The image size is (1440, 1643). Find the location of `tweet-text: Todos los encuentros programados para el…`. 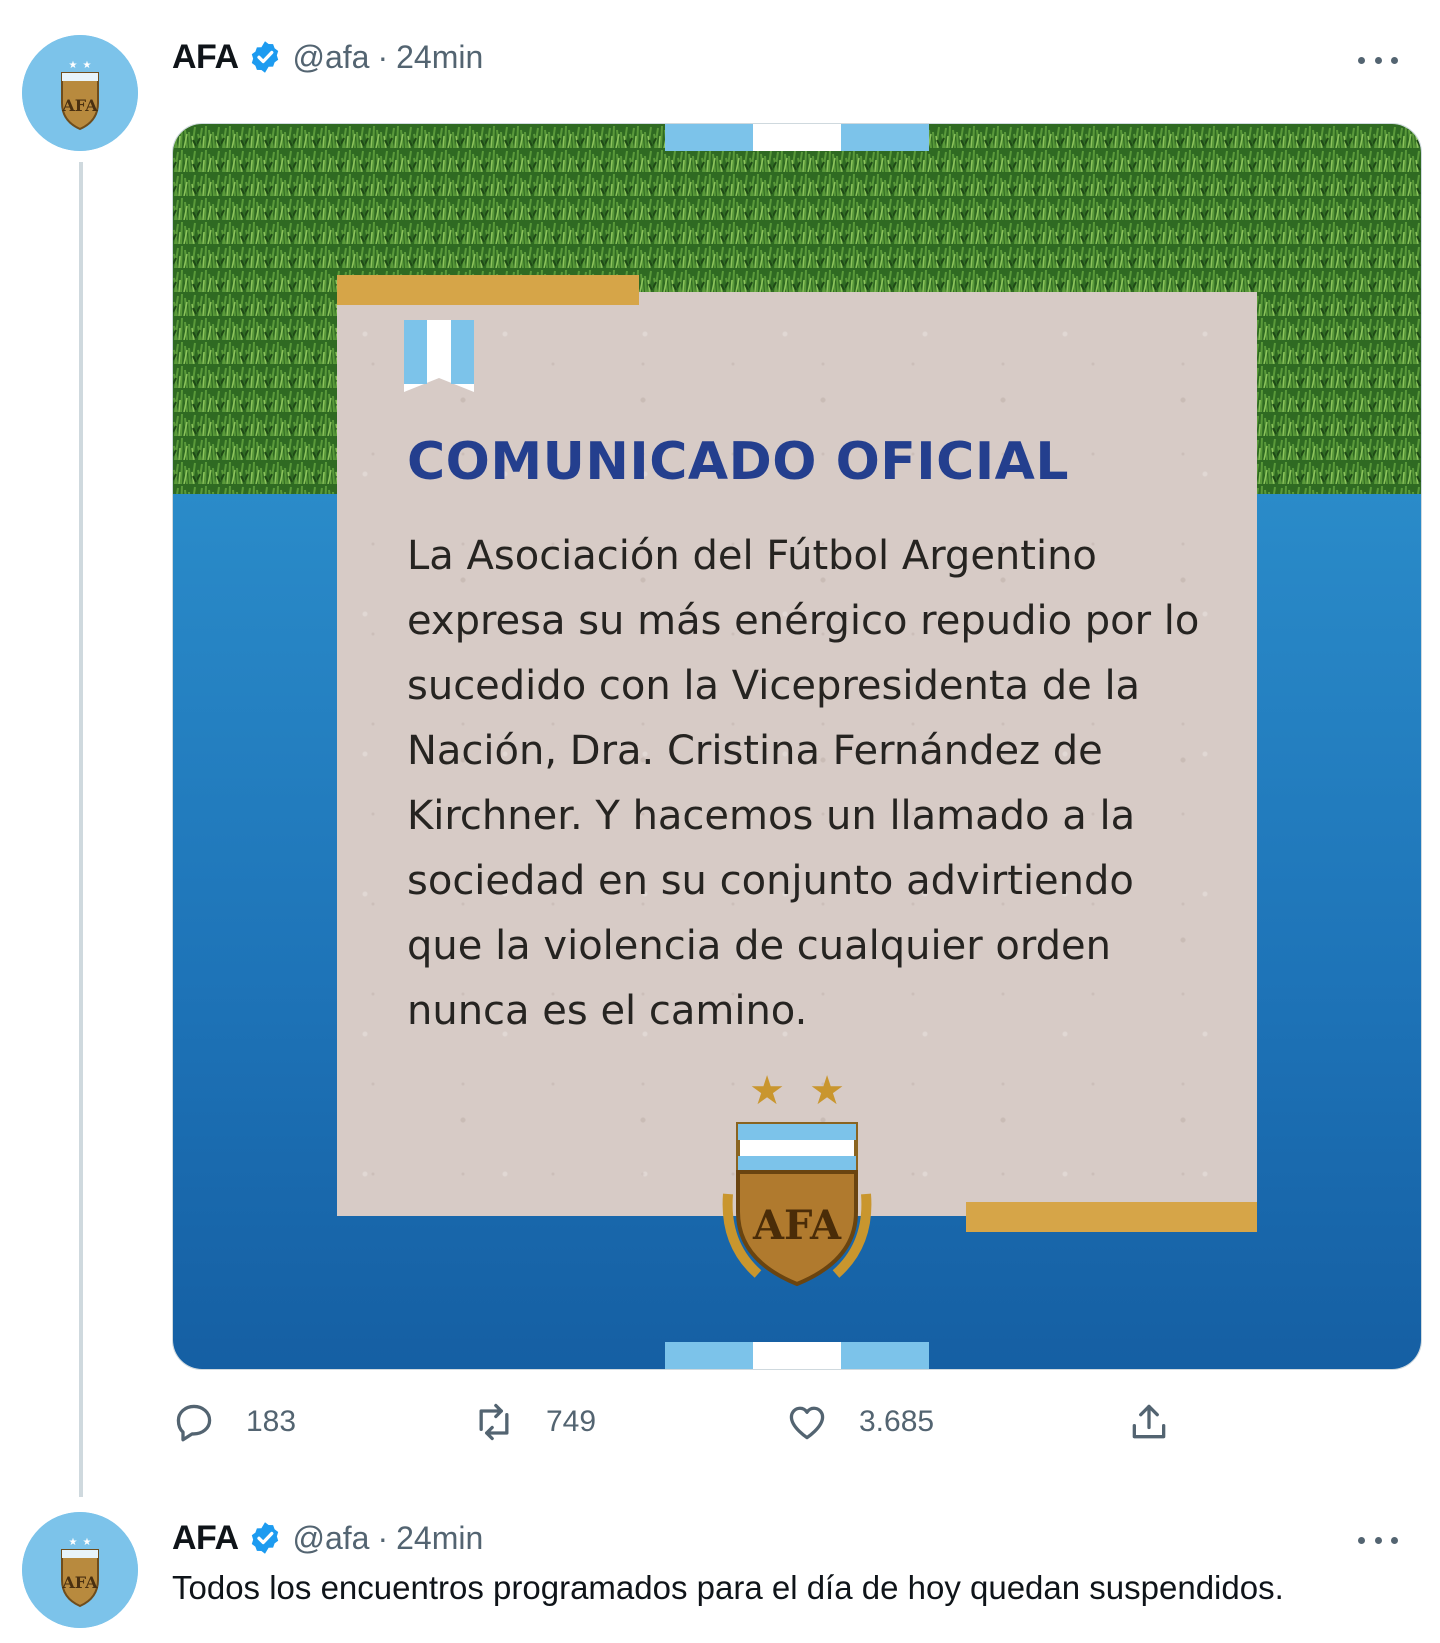

tweet-text: Todos los encuentros programados para el… is located at coordinates (728, 1587).